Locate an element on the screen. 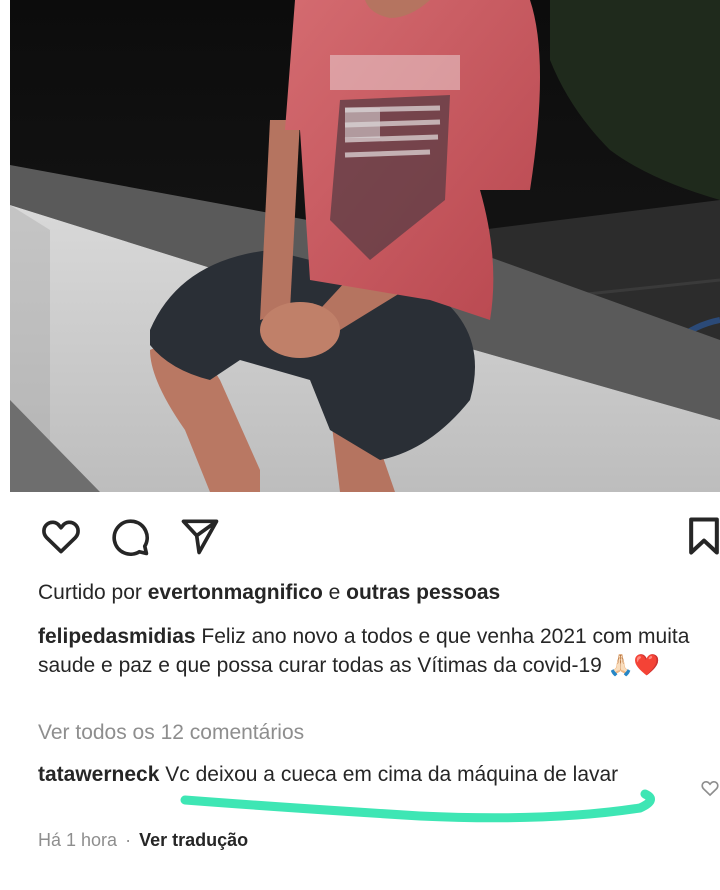 The height and width of the screenshot is (890, 720). comment-like-button is located at coordinates (710, 790).